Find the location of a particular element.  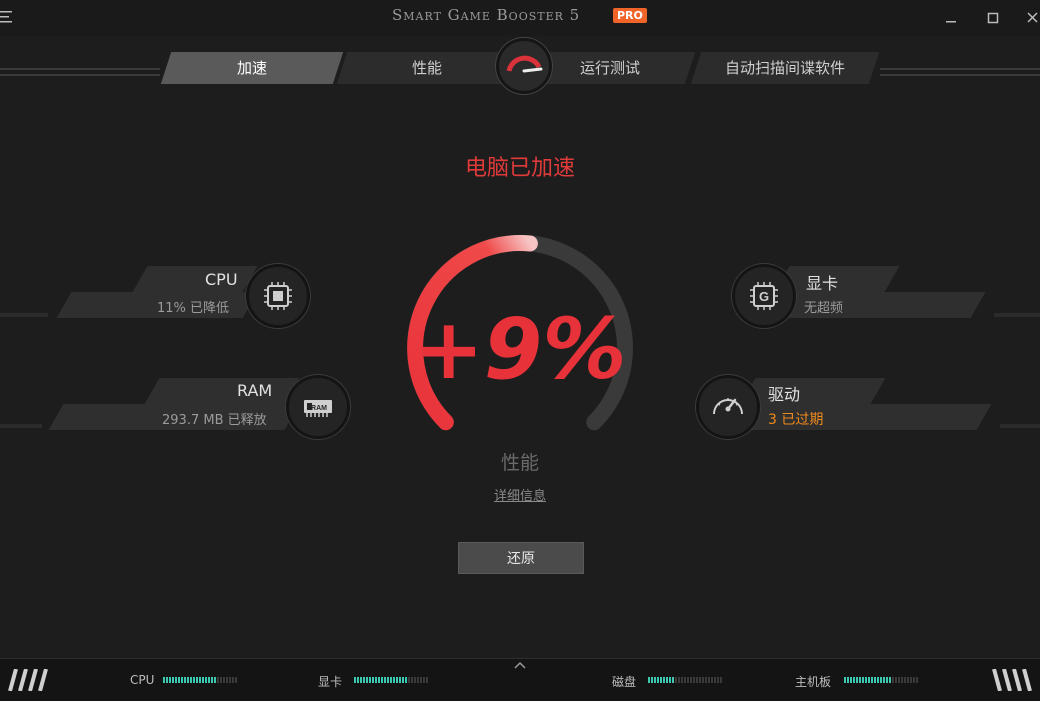

gpu-chip-icon: G is located at coordinates (764, 296).